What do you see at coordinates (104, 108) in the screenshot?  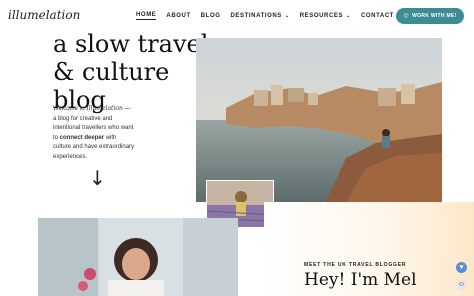 I see `intro-brand: Illumelation` at bounding box center [104, 108].